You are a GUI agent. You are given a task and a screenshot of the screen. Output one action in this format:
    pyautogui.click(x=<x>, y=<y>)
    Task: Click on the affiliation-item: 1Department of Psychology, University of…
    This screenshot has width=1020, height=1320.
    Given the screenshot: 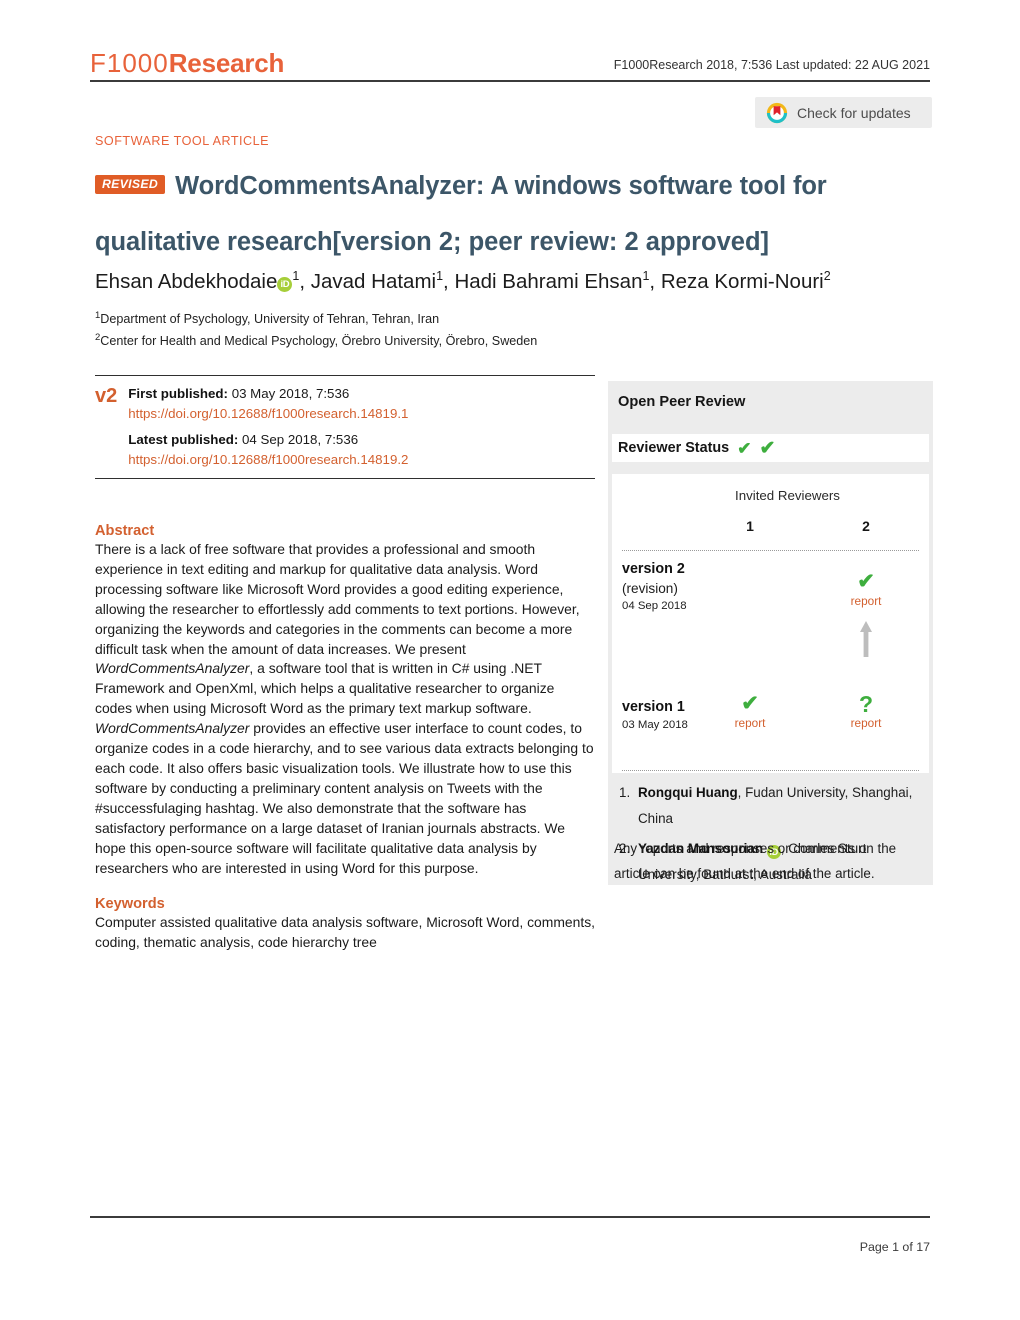 What is the action you would take?
    pyautogui.click(x=445, y=318)
    